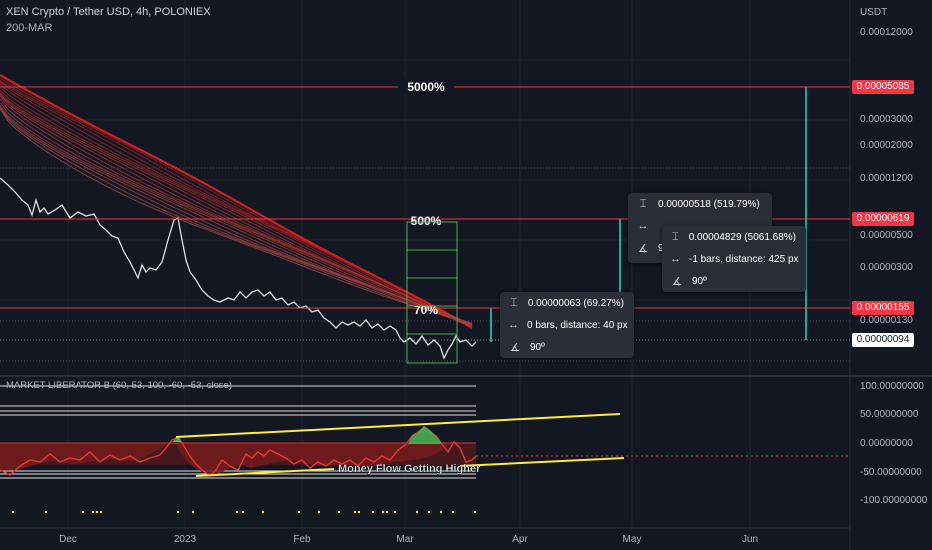 The width and height of the screenshot is (932, 550). Describe the element at coordinates (883, 219) in the screenshot. I see `price-tag-500: 0.00000619` at that location.